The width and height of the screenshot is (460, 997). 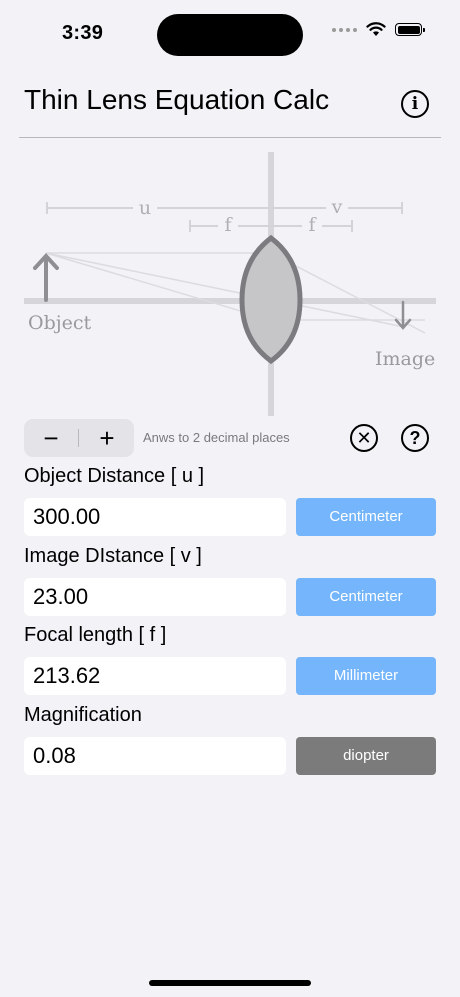 I want to click on magnification-unit-button: diopter, so click(x=366, y=756).